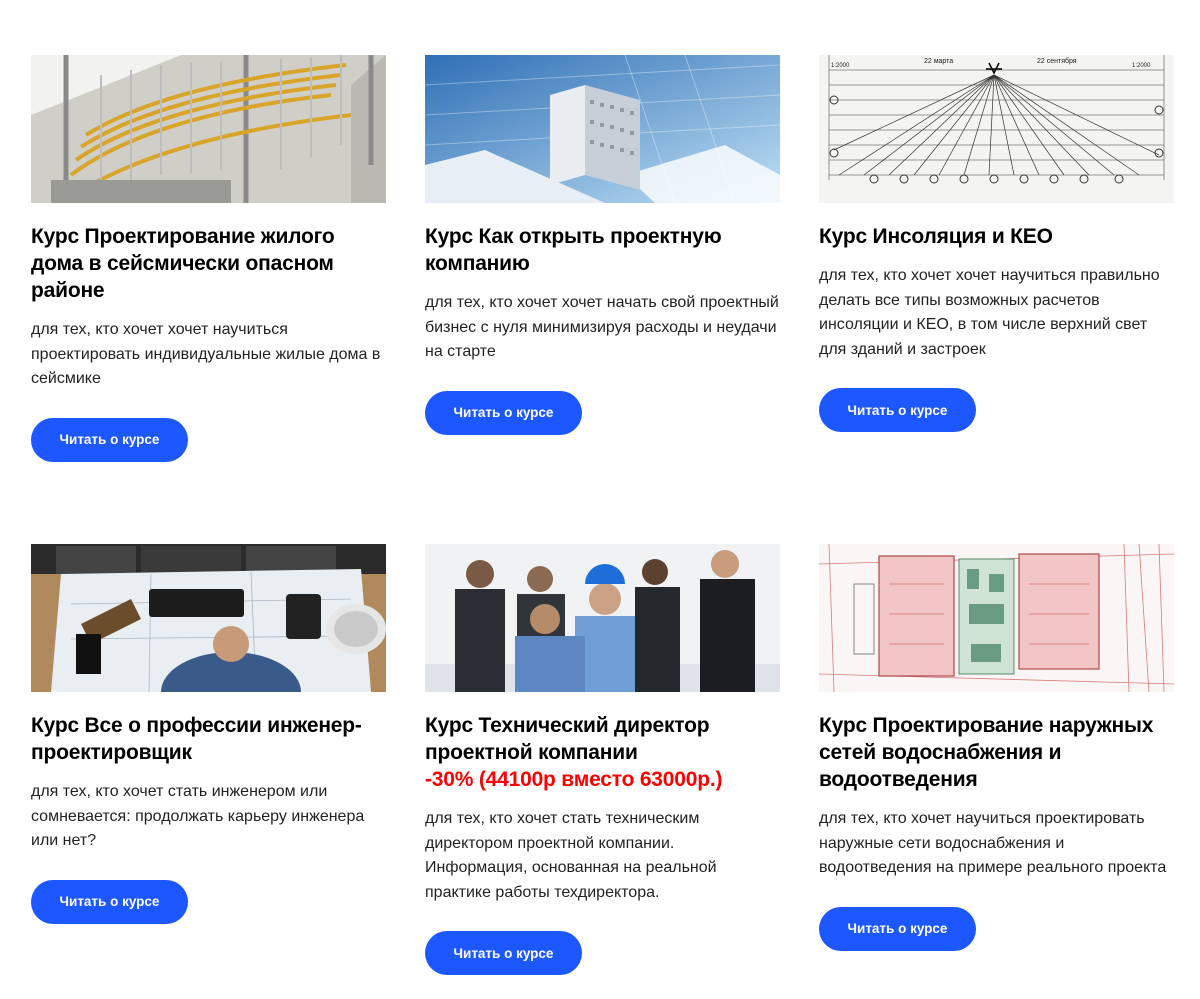 The height and width of the screenshot is (999, 1200). What do you see at coordinates (996, 618) in the screenshot?
I see `site-plan-image` at bounding box center [996, 618].